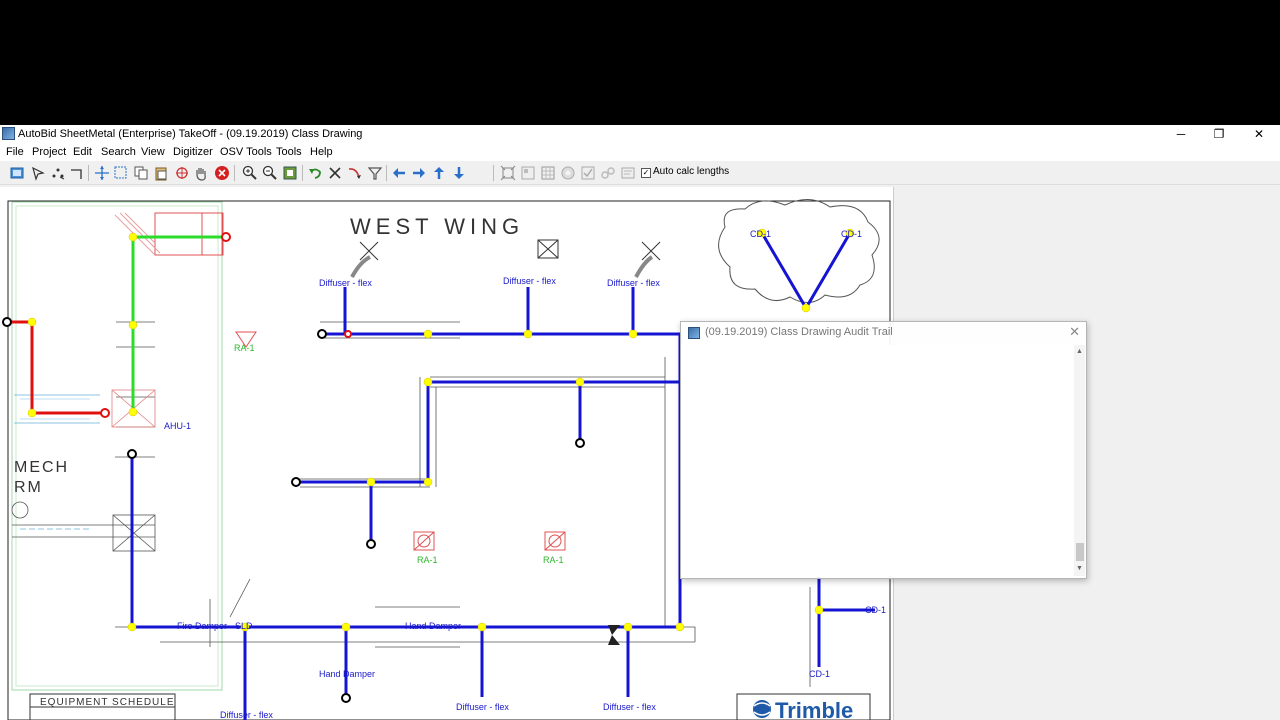  What do you see at coordinates (49, 152) in the screenshot?
I see `menu-project: Project` at bounding box center [49, 152].